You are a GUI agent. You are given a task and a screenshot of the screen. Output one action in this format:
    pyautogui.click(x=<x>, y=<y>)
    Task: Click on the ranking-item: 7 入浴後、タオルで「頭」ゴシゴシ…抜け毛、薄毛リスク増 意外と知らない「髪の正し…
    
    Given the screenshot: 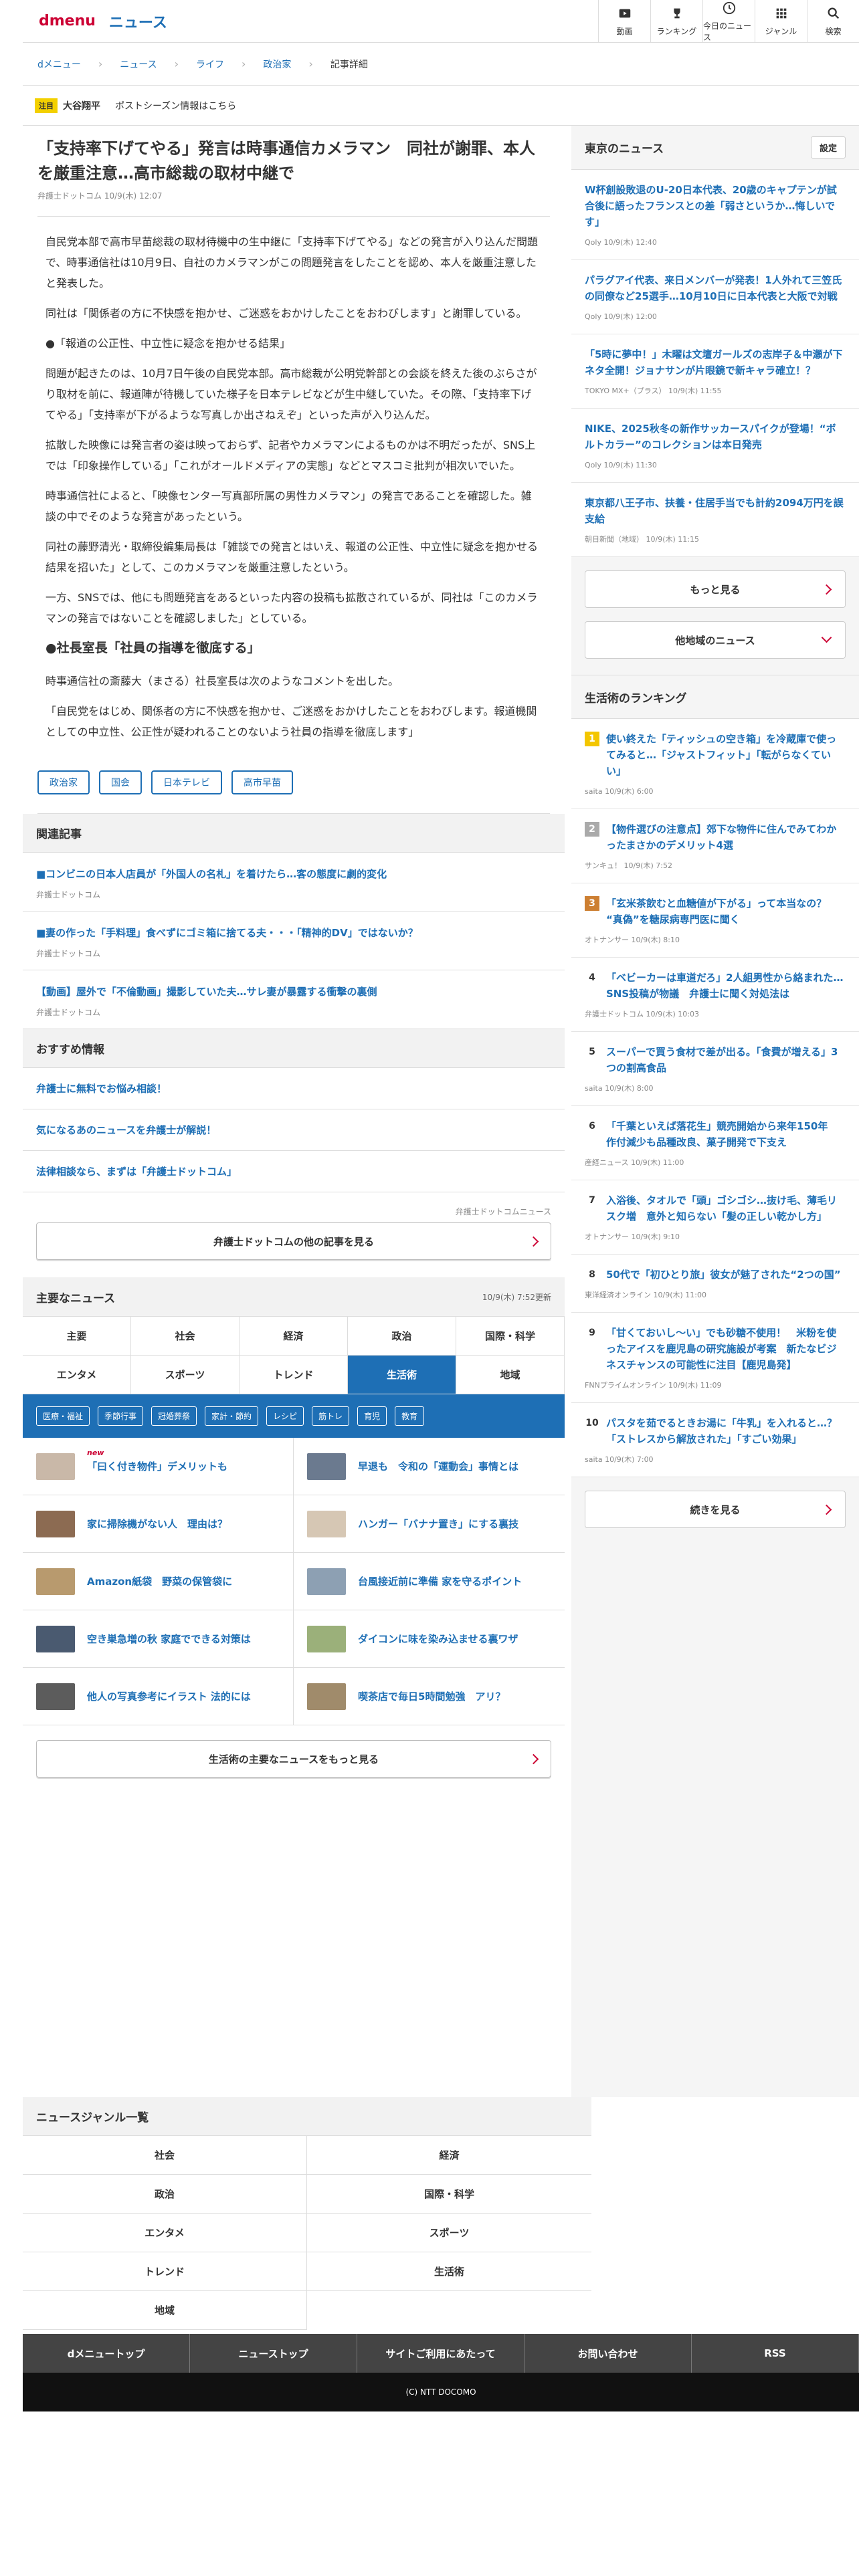 What is the action you would take?
    pyautogui.click(x=715, y=1218)
    